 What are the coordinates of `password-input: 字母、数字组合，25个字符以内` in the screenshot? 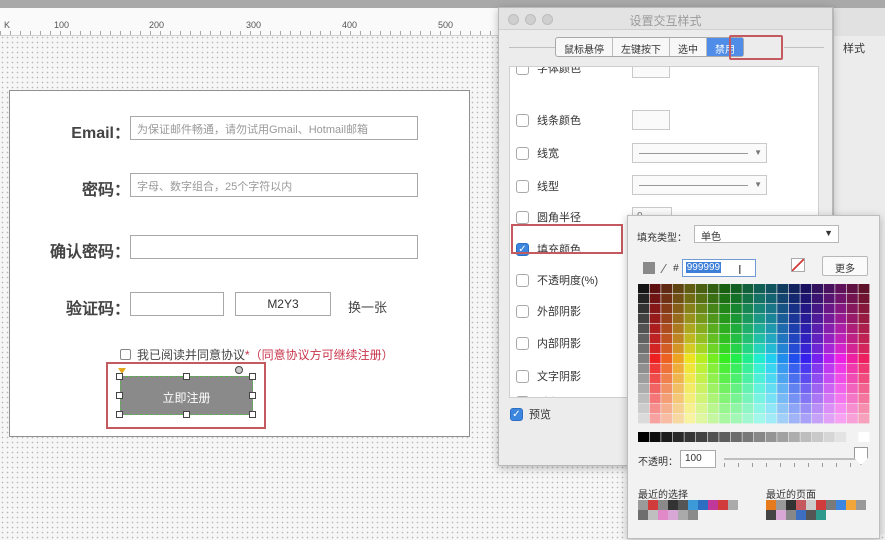 It's located at (274, 185).